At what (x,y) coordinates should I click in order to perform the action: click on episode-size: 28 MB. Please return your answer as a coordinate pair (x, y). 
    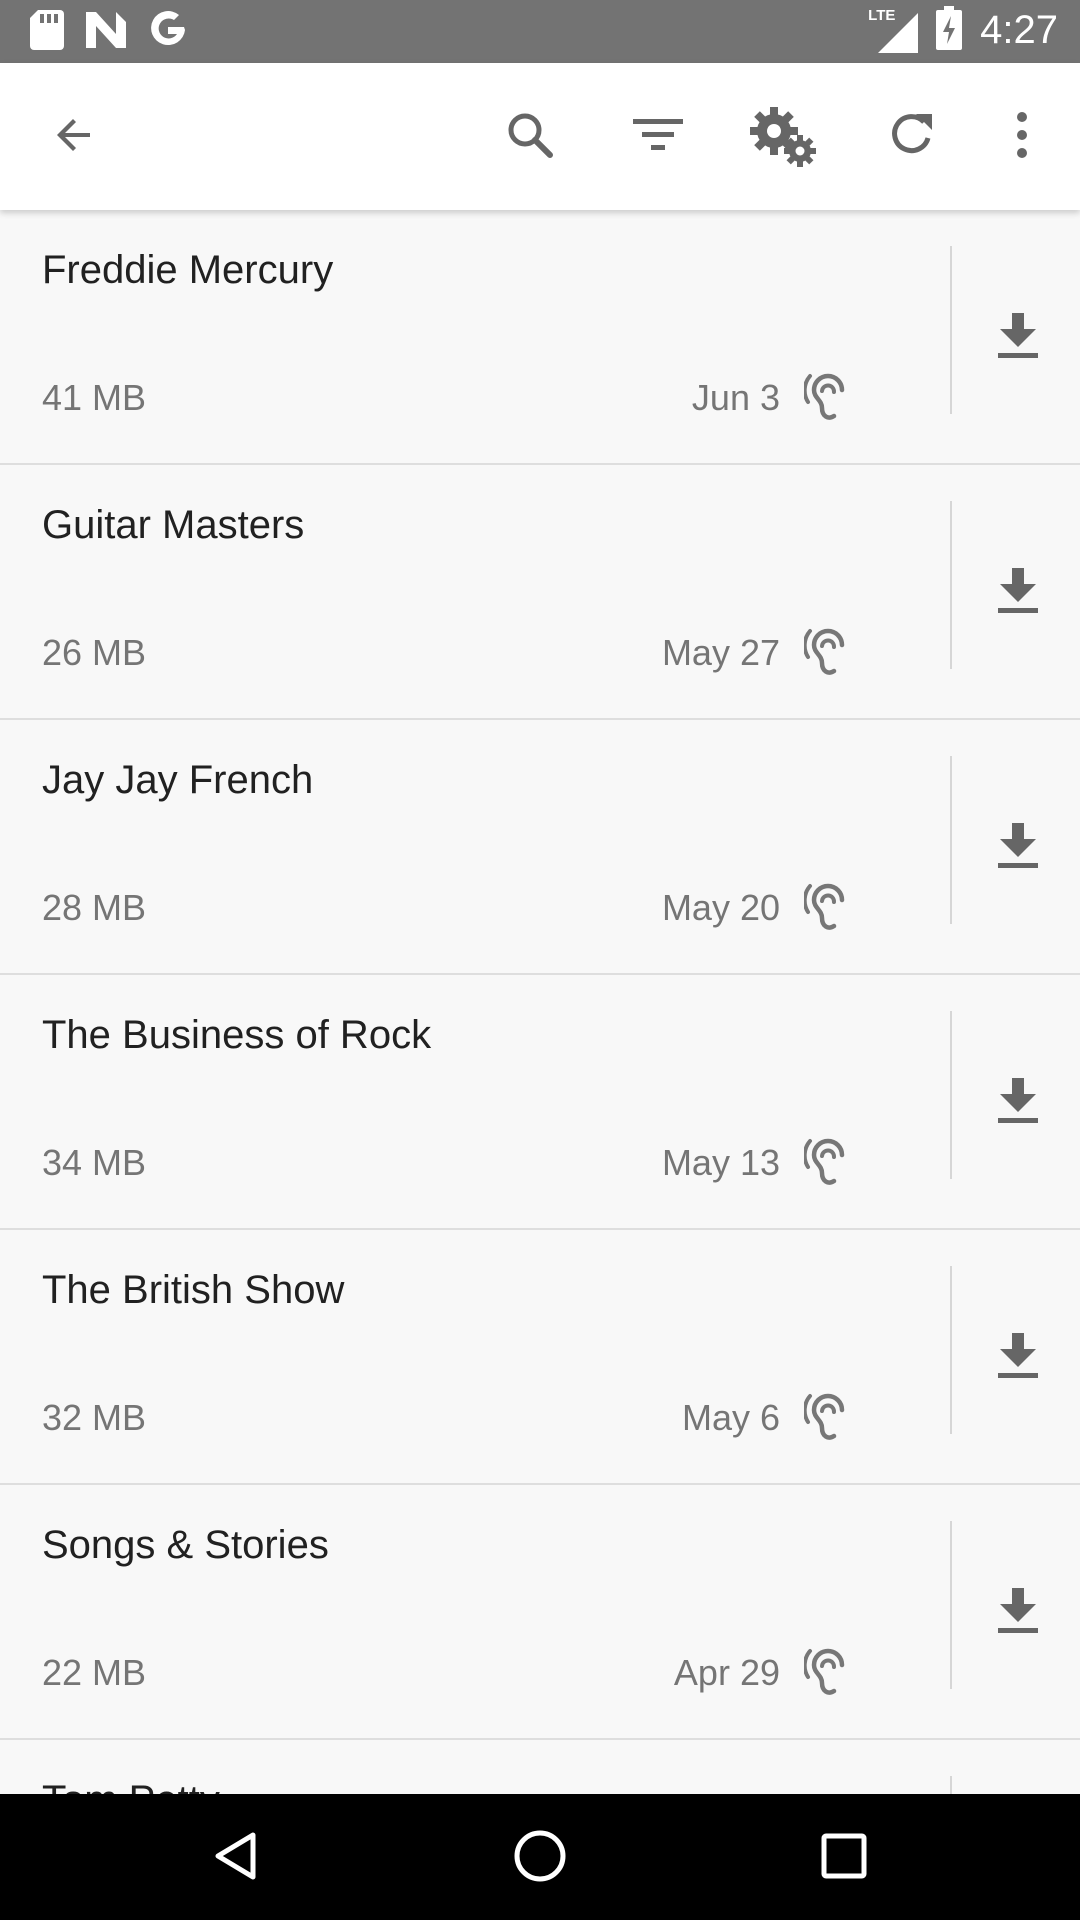
    Looking at the image, I should click on (94, 907).